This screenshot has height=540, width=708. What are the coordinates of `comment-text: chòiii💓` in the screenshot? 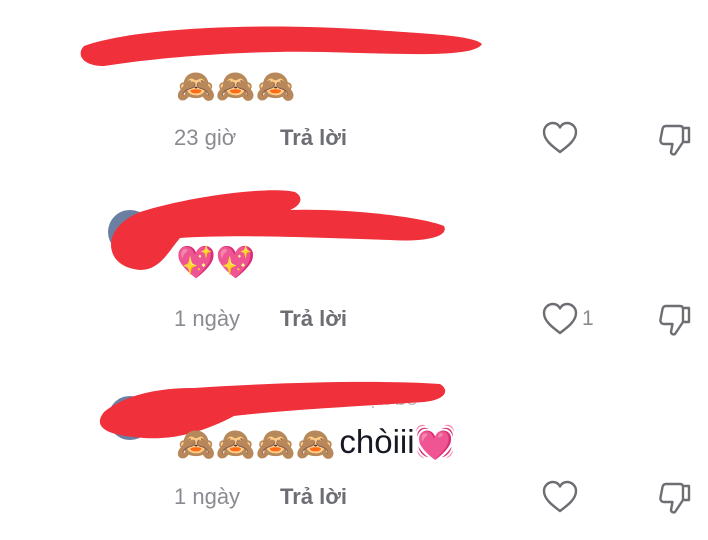 It's located at (397, 441).